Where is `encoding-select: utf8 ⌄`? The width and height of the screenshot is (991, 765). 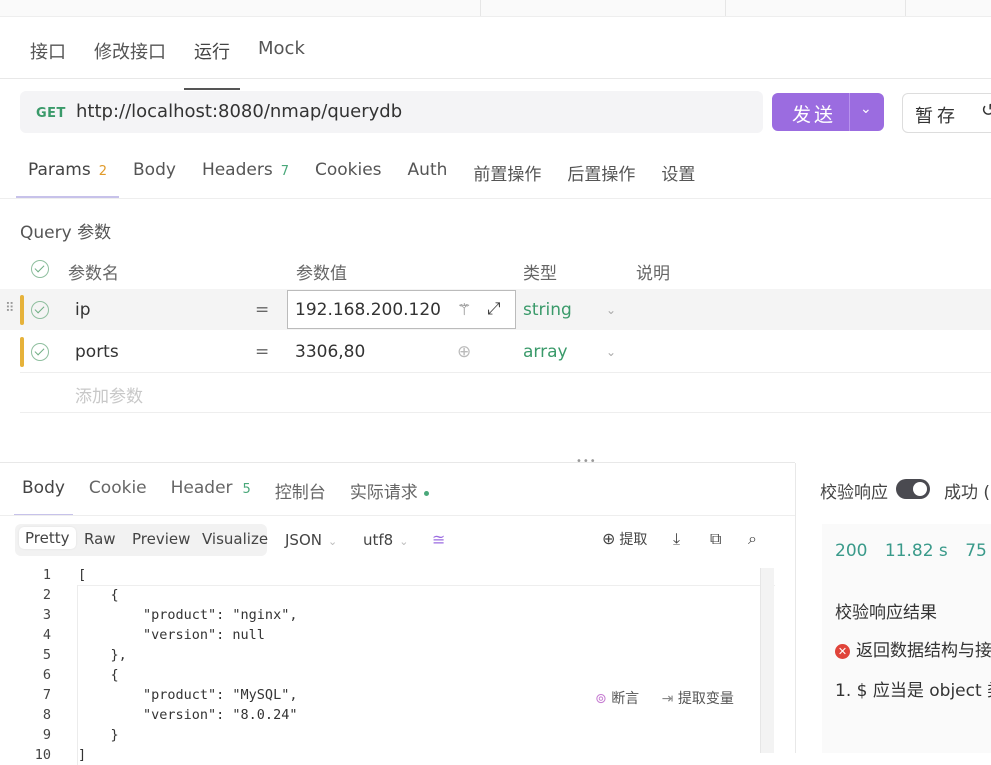
encoding-select: utf8 ⌄ is located at coordinates (385, 540).